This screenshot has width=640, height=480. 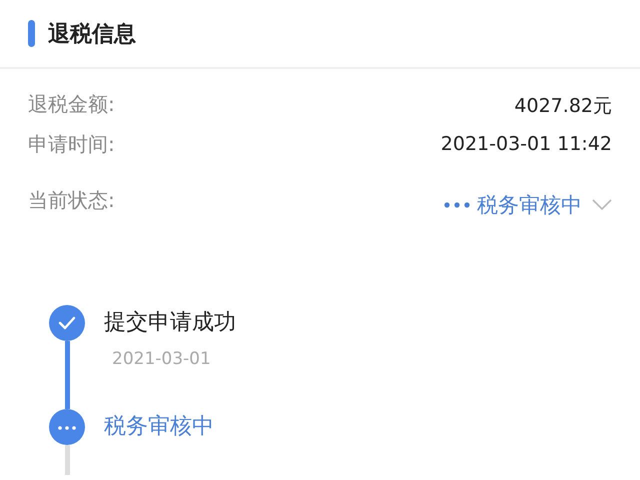 What do you see at coordinates (159, 427) in the screenshot?
I see `step-title: 税务审核中` at bounding box center [159, 427].